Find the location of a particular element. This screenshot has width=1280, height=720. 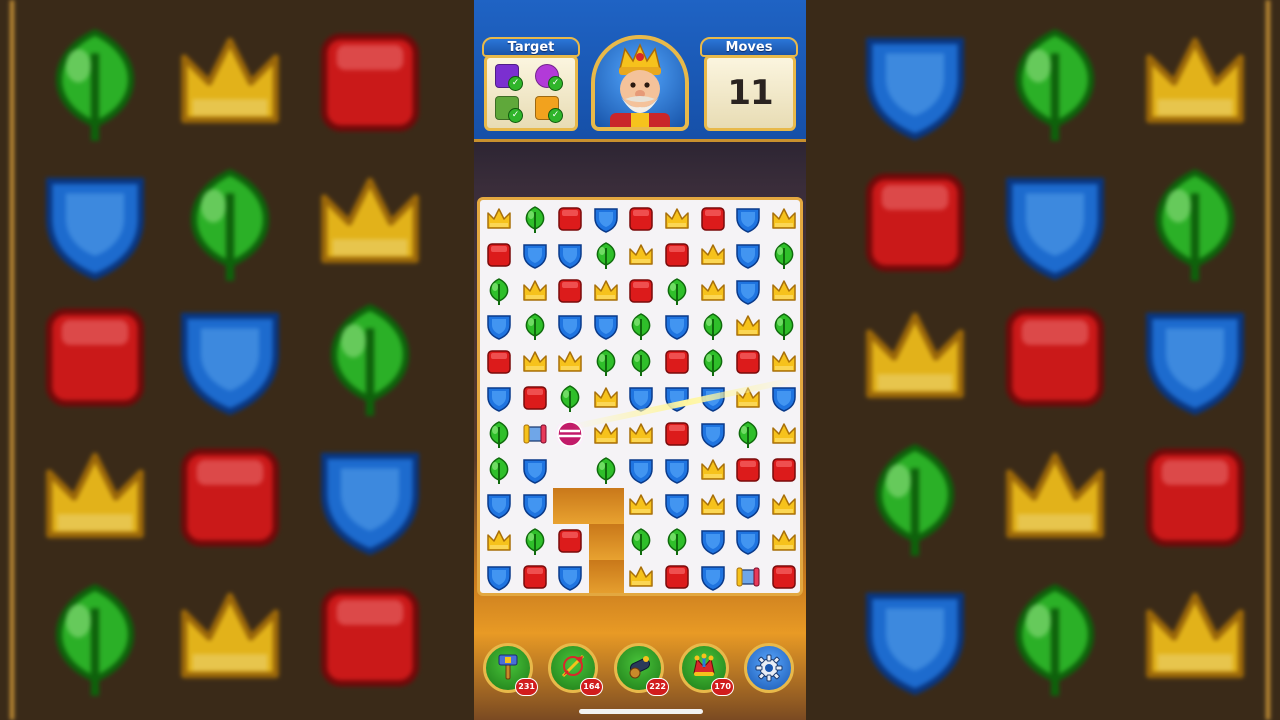

booster-count-badge: 231 is located at coordinates (526, 687).